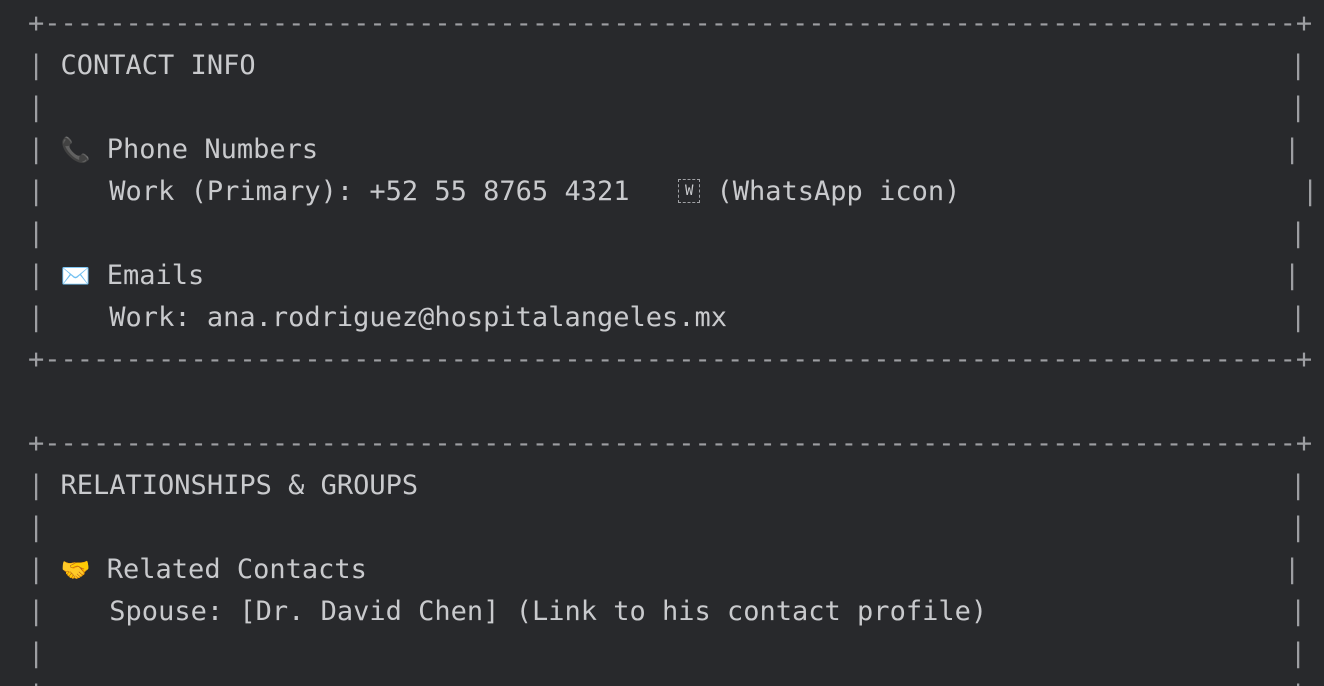 Image resolution: width=1324 pixels, height=686 pixels. What do you see at coordinates (155, 275) in the screenshot?
I see `email-section-label: Emails` at bounding box center [155, 275].